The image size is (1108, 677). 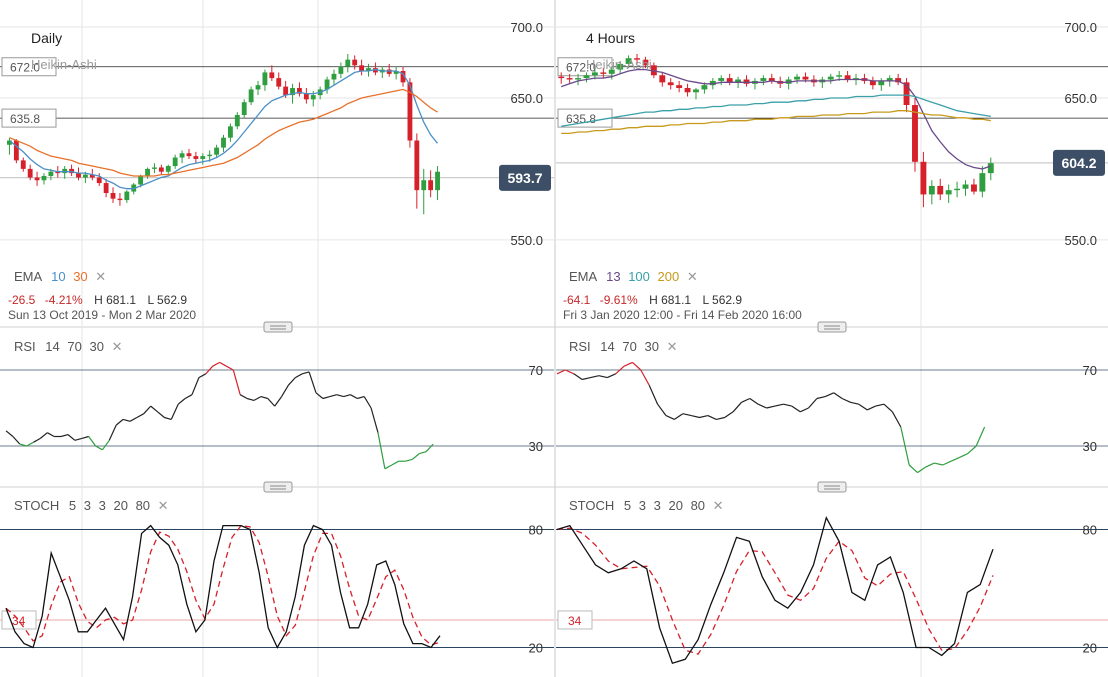 I want to click on rsi-param: 14, so click(x=52, y=346).